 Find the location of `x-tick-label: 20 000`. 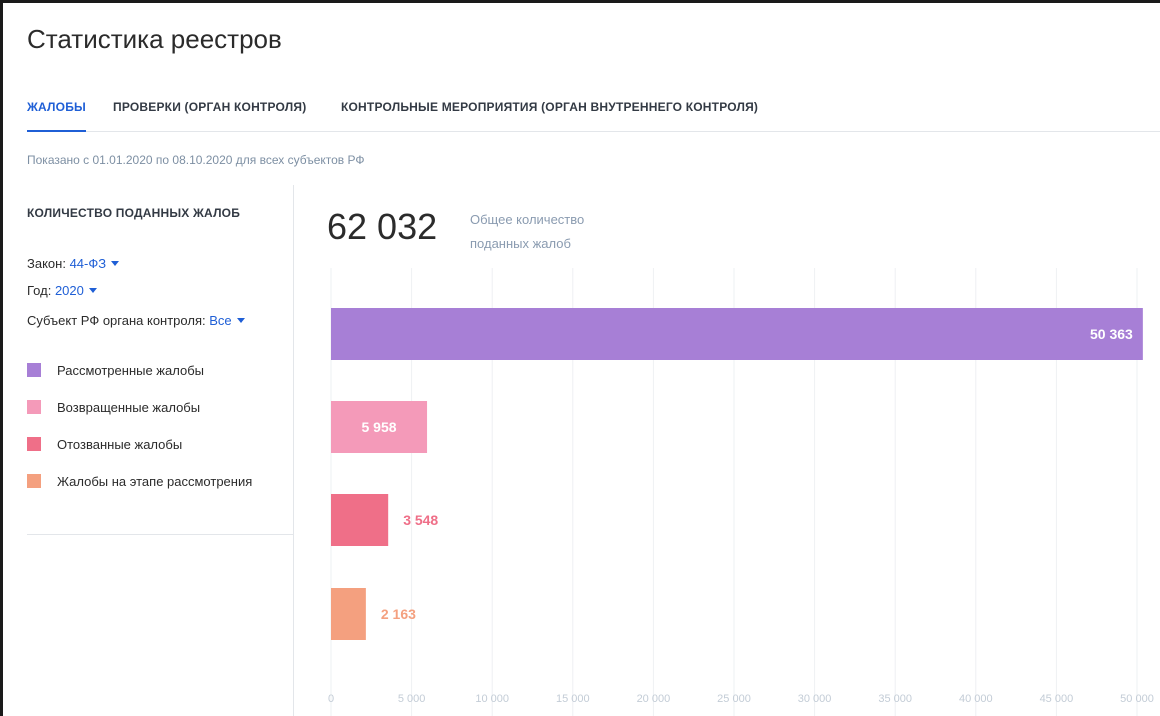

x-tick-label: 20 000 is located at coordinates (654, 699).